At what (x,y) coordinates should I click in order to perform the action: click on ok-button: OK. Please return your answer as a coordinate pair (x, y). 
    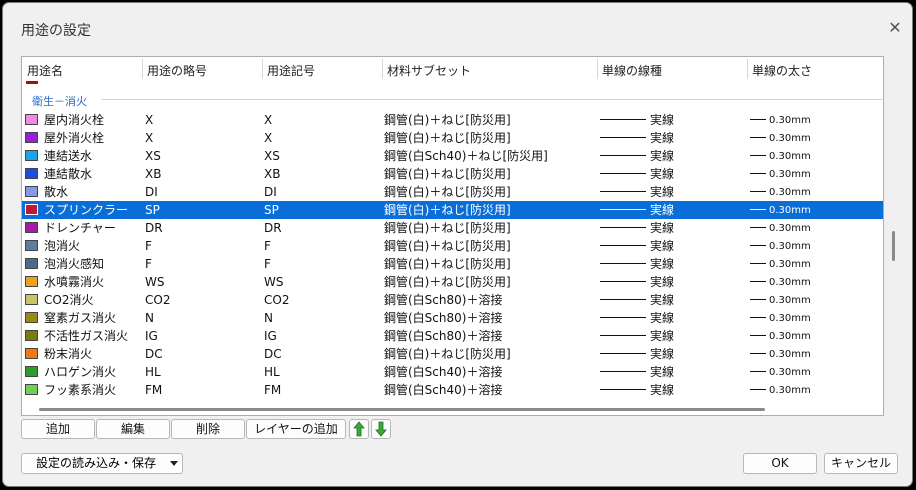
    Looking at the image, I should click on (780, 463).